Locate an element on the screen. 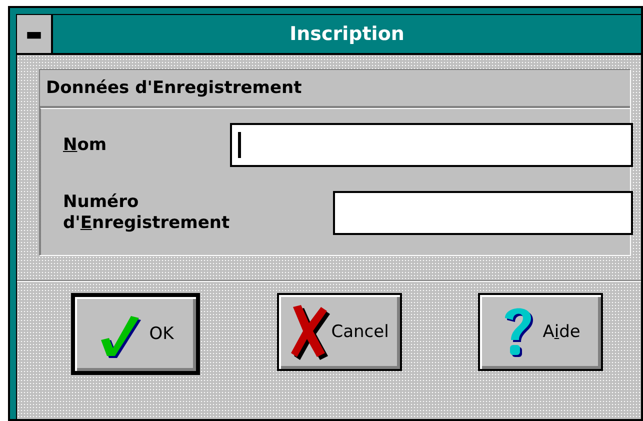 This screenshot has width=643, height=421. help-button: Aide is located at coordinates (540, 332).